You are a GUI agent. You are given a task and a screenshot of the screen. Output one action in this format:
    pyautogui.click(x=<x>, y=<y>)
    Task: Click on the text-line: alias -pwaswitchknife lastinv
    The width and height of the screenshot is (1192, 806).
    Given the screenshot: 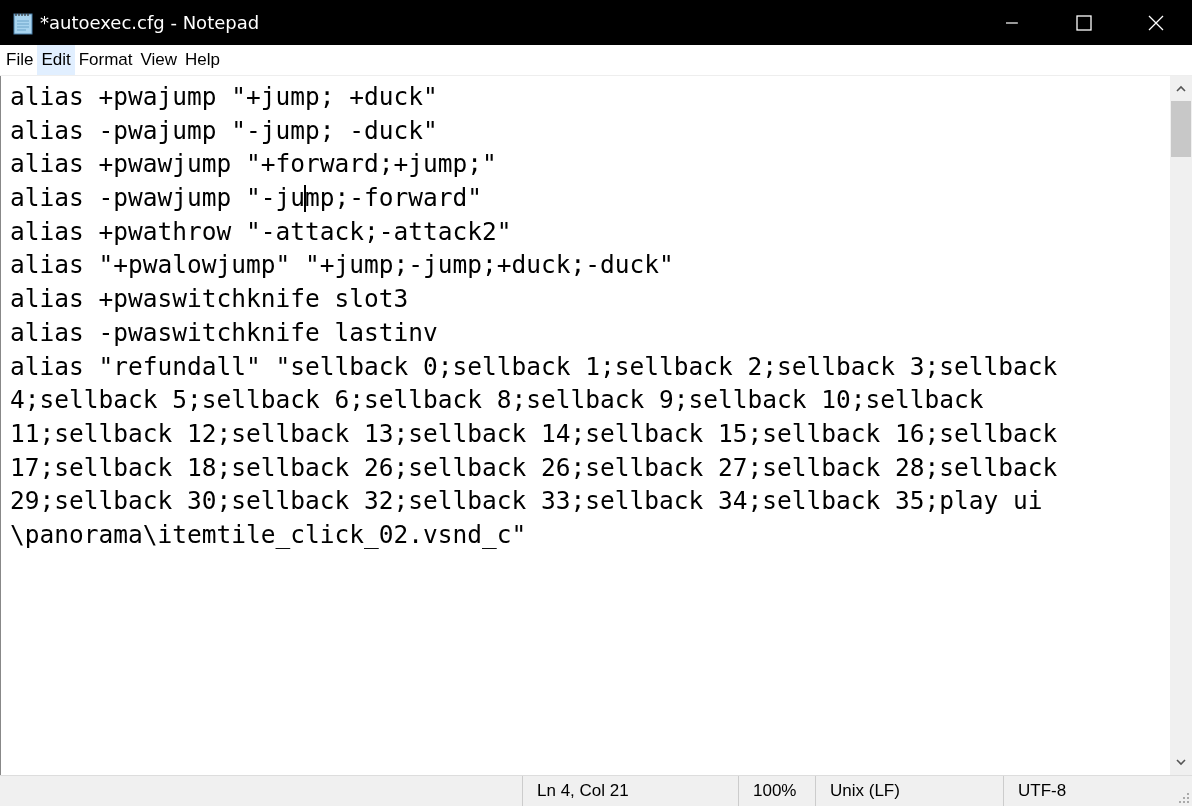 What is the action you would take?
    pyautogui.click(x=224, y=332)
    